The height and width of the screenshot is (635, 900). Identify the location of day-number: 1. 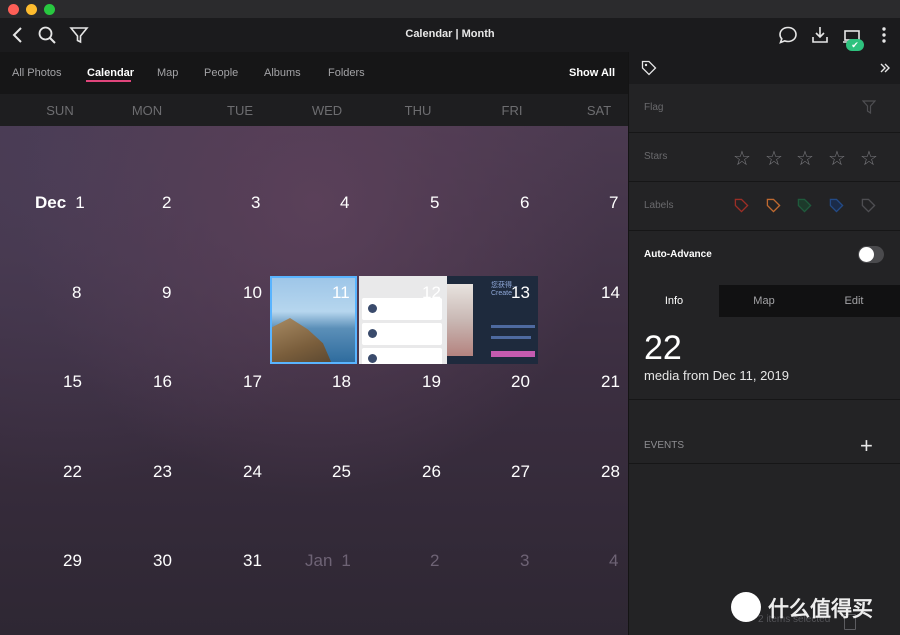
(80, 202).